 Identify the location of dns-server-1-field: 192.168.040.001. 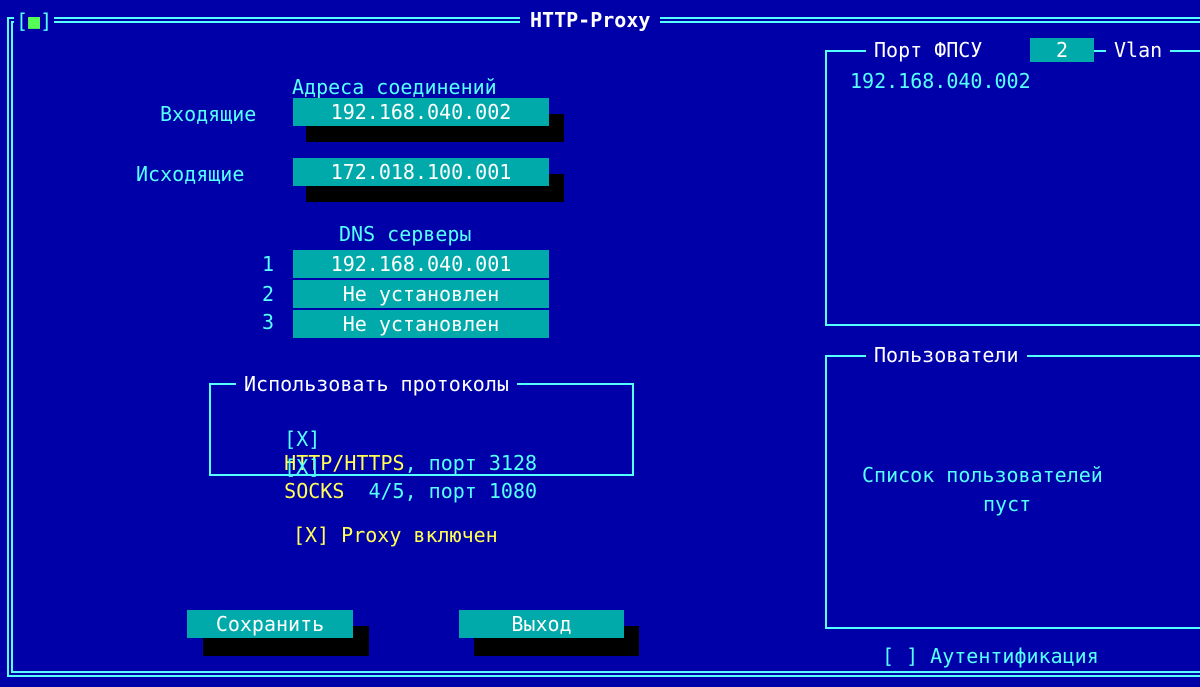
(421, 264).